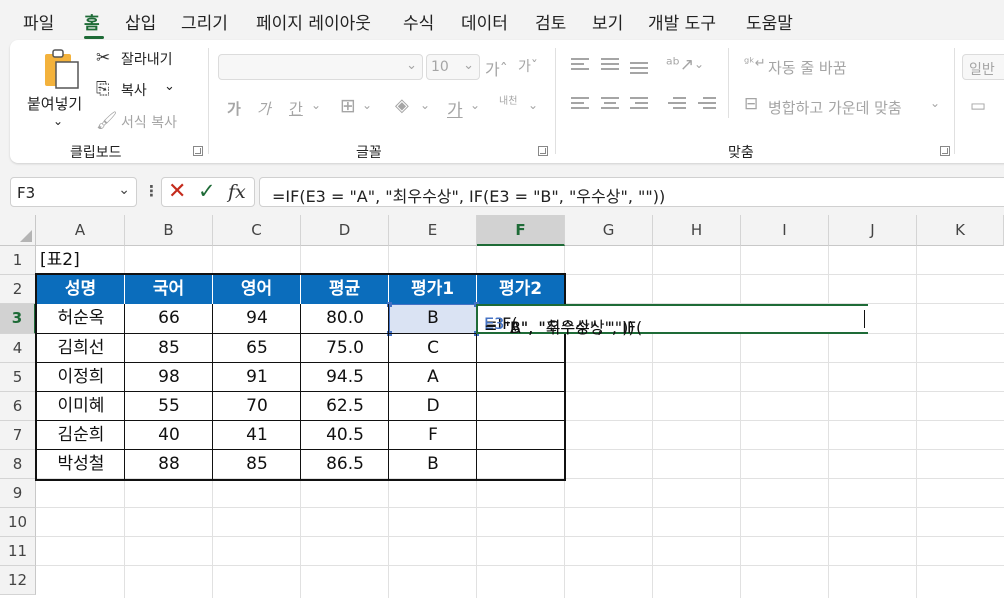  I want to click on table-cell: 40, so click(169, 435).